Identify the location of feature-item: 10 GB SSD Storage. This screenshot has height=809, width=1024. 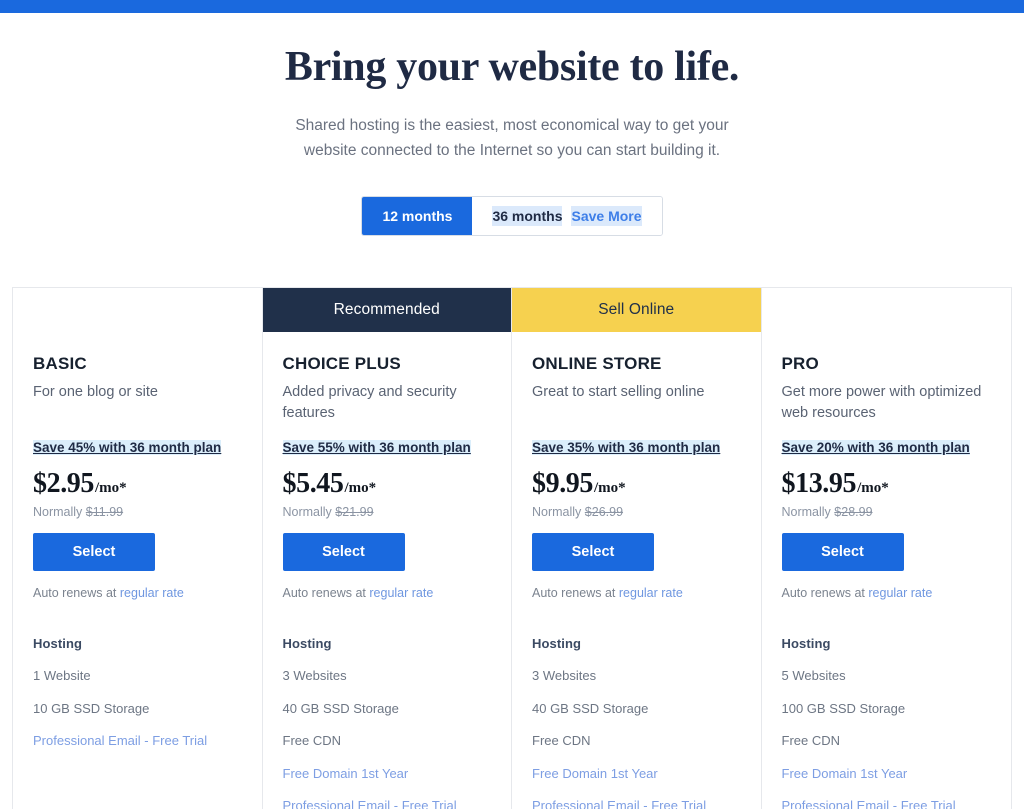
(91, 708).